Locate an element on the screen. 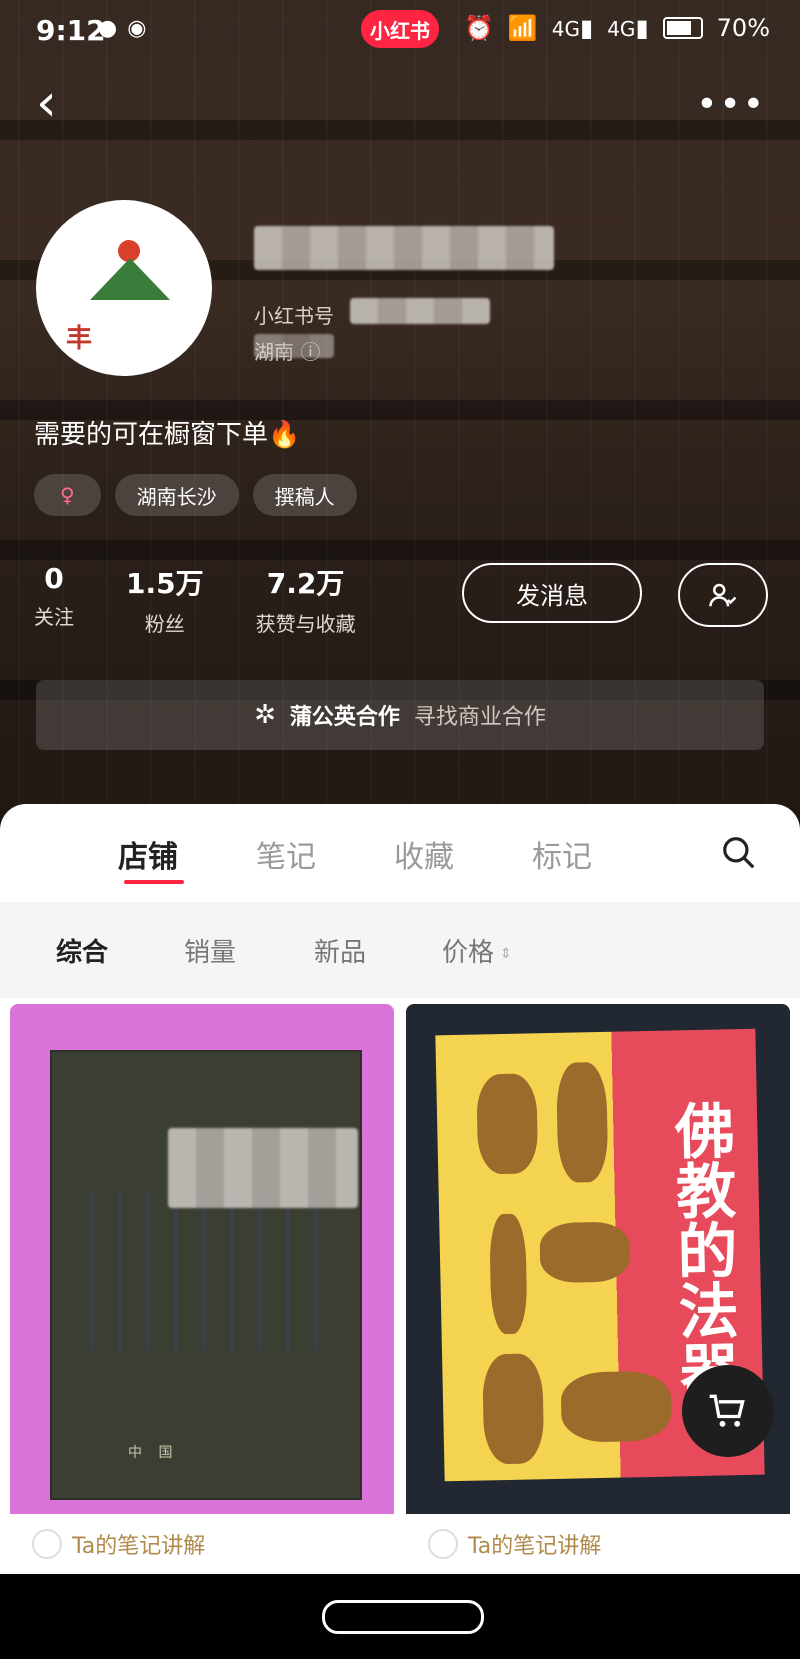 Image resolution: width=800 pixels, height=1659 pixels. logo-roof is located at coordinates (130, 279).